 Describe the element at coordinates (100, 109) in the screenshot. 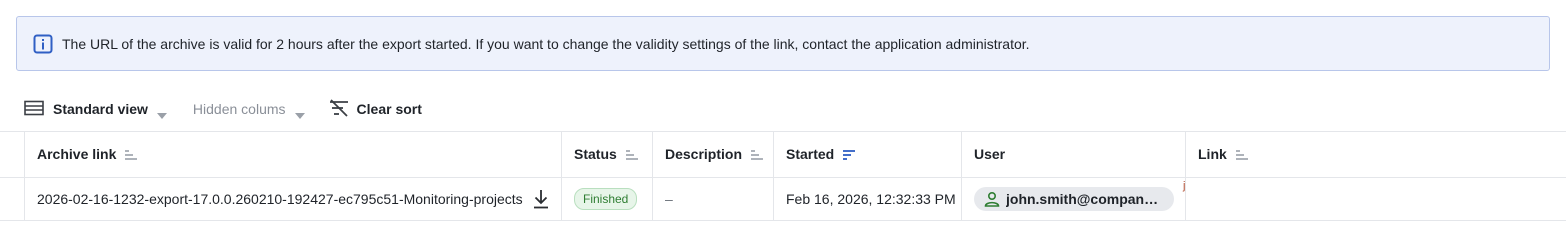

I see `standard-view-label: Standard view` at that location.